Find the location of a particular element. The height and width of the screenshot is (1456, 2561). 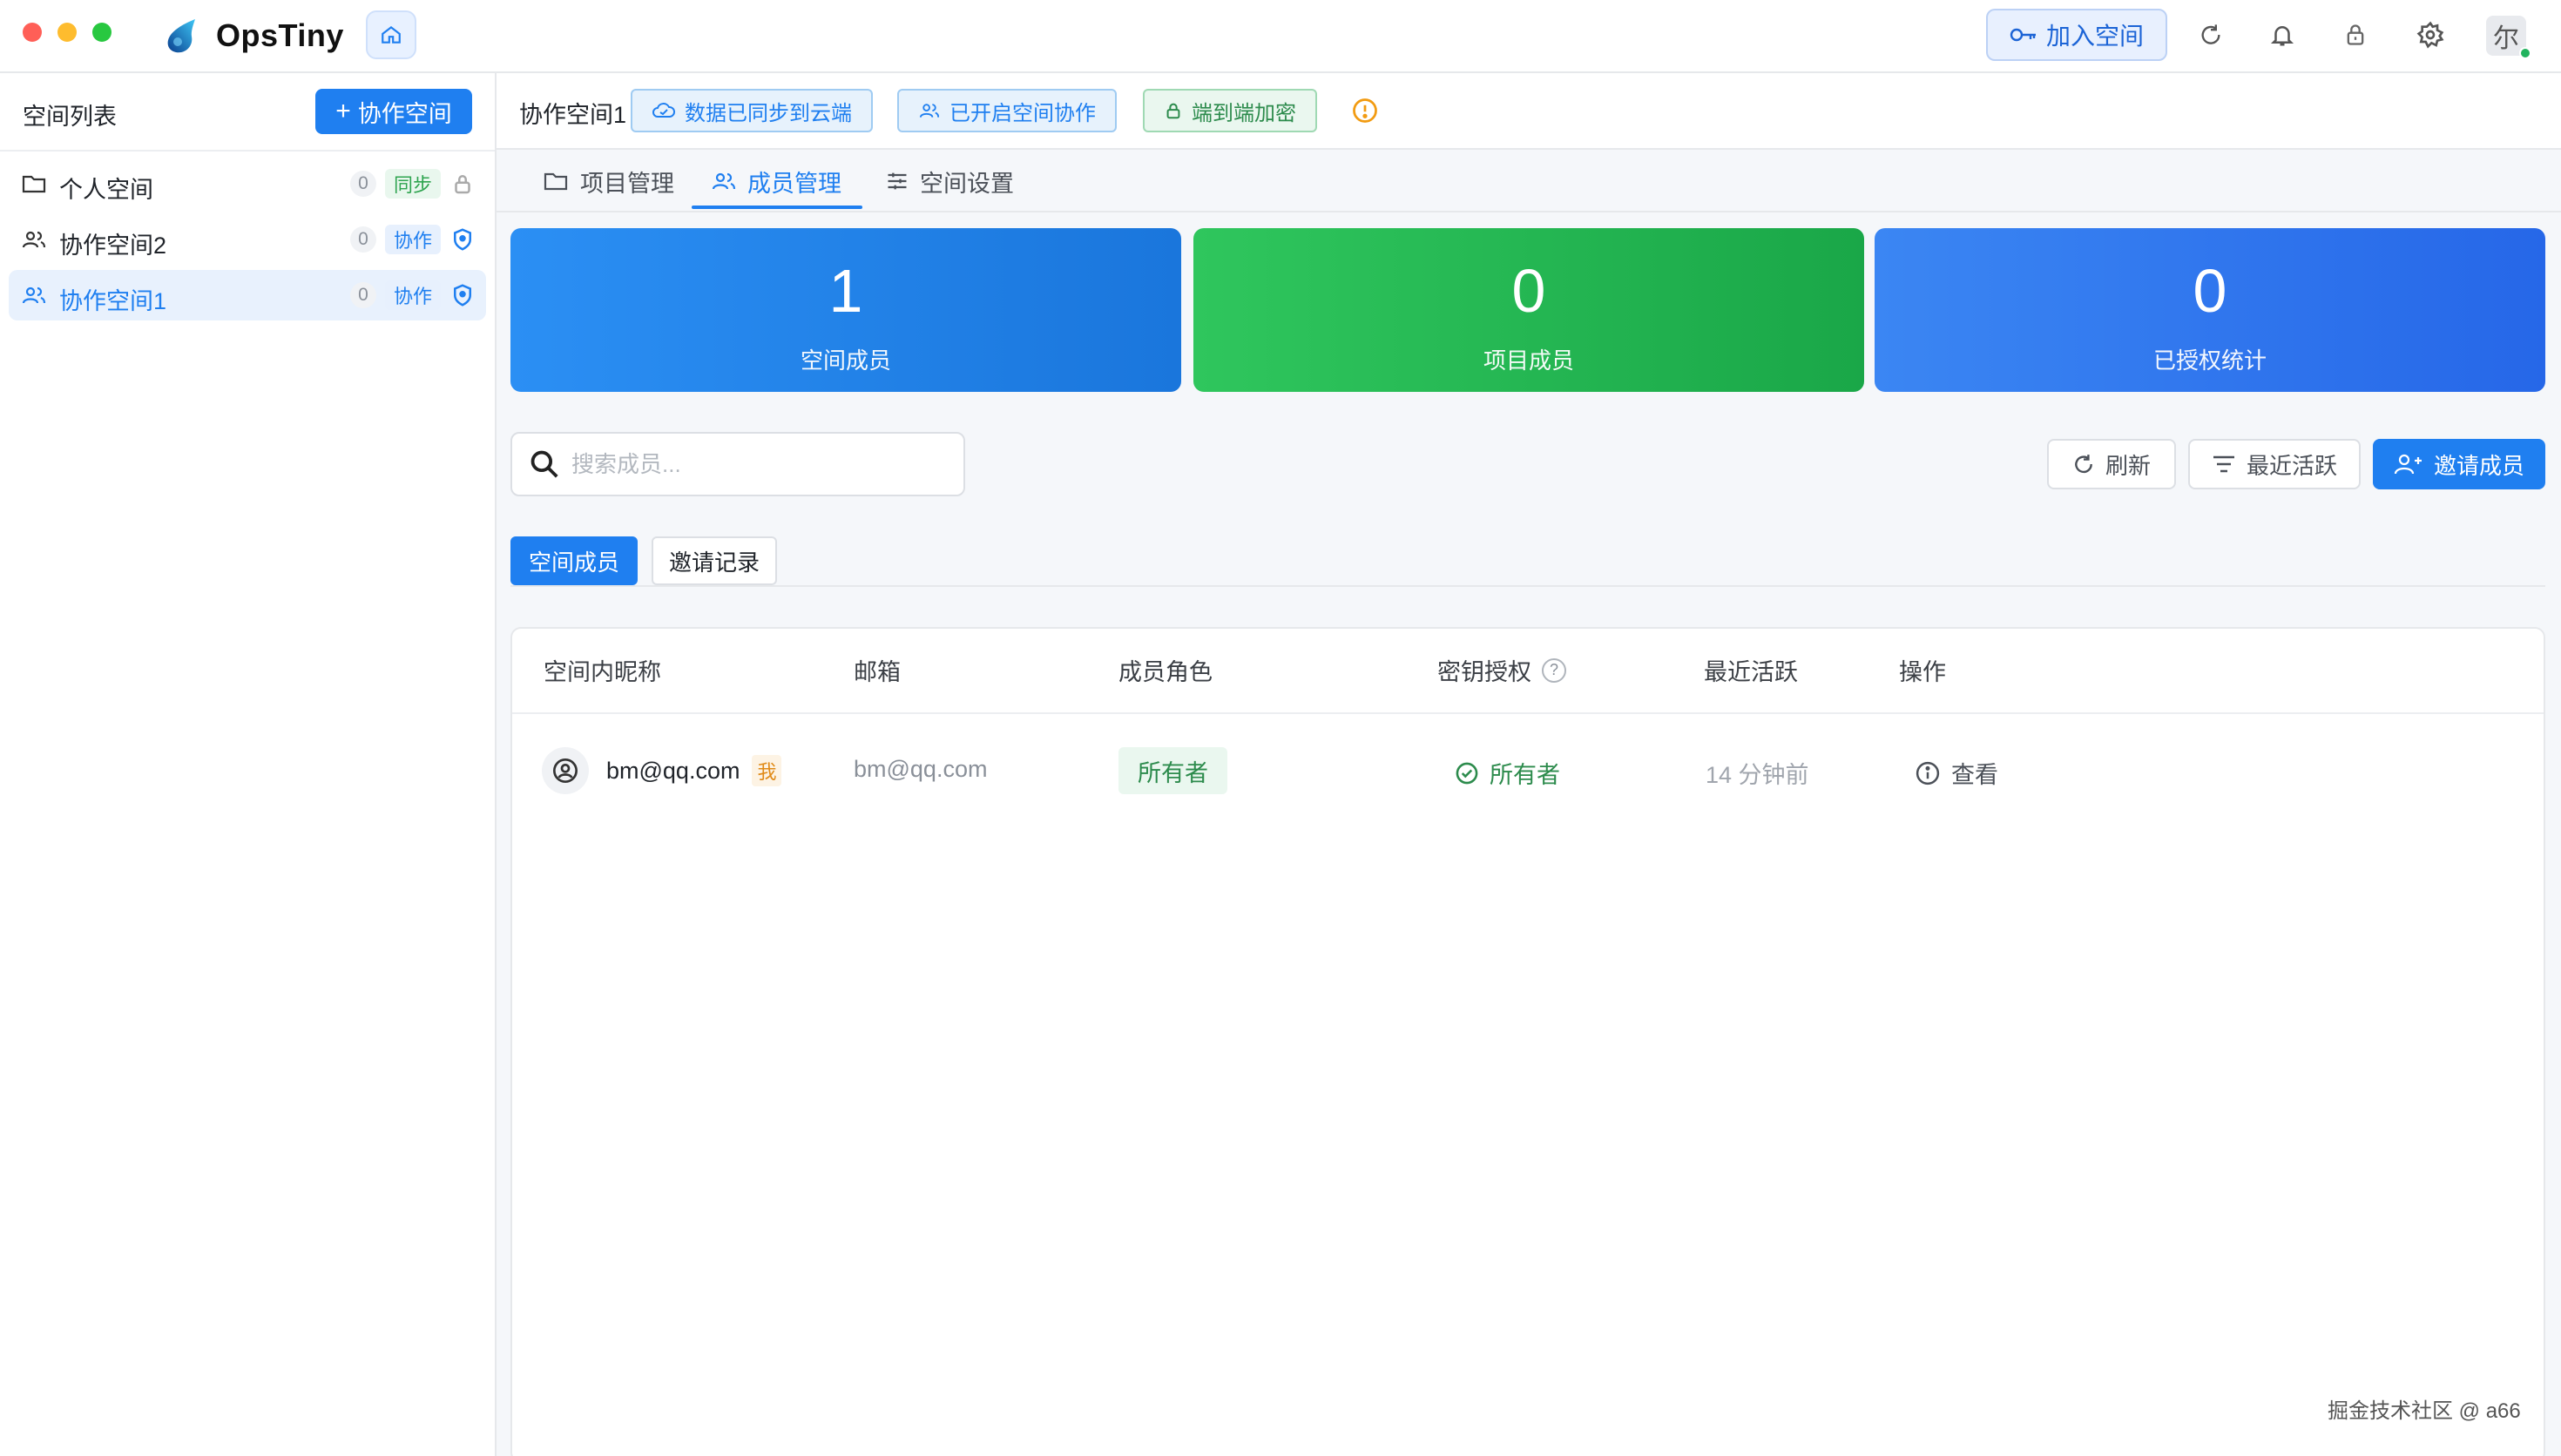

key-auth-cell: 所有者 is located at coordinates (1507, 773).